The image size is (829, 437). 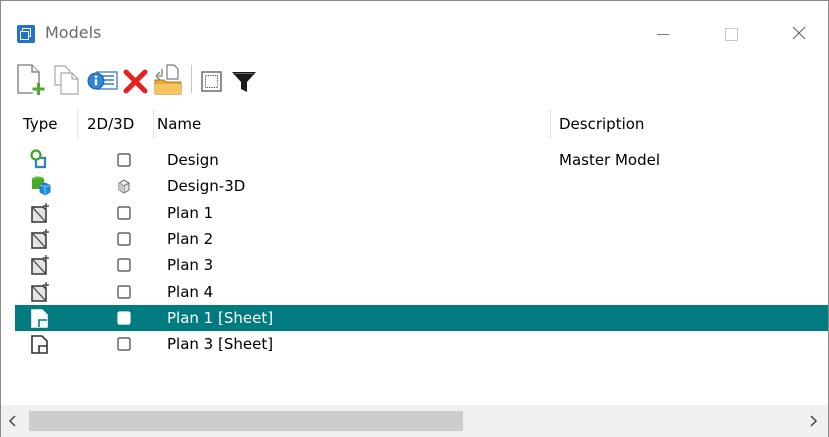 What do you see at coordinates (421, 186) in the screenshot?
I see `list-item: Design-3D` at bounding box center [421, 186].